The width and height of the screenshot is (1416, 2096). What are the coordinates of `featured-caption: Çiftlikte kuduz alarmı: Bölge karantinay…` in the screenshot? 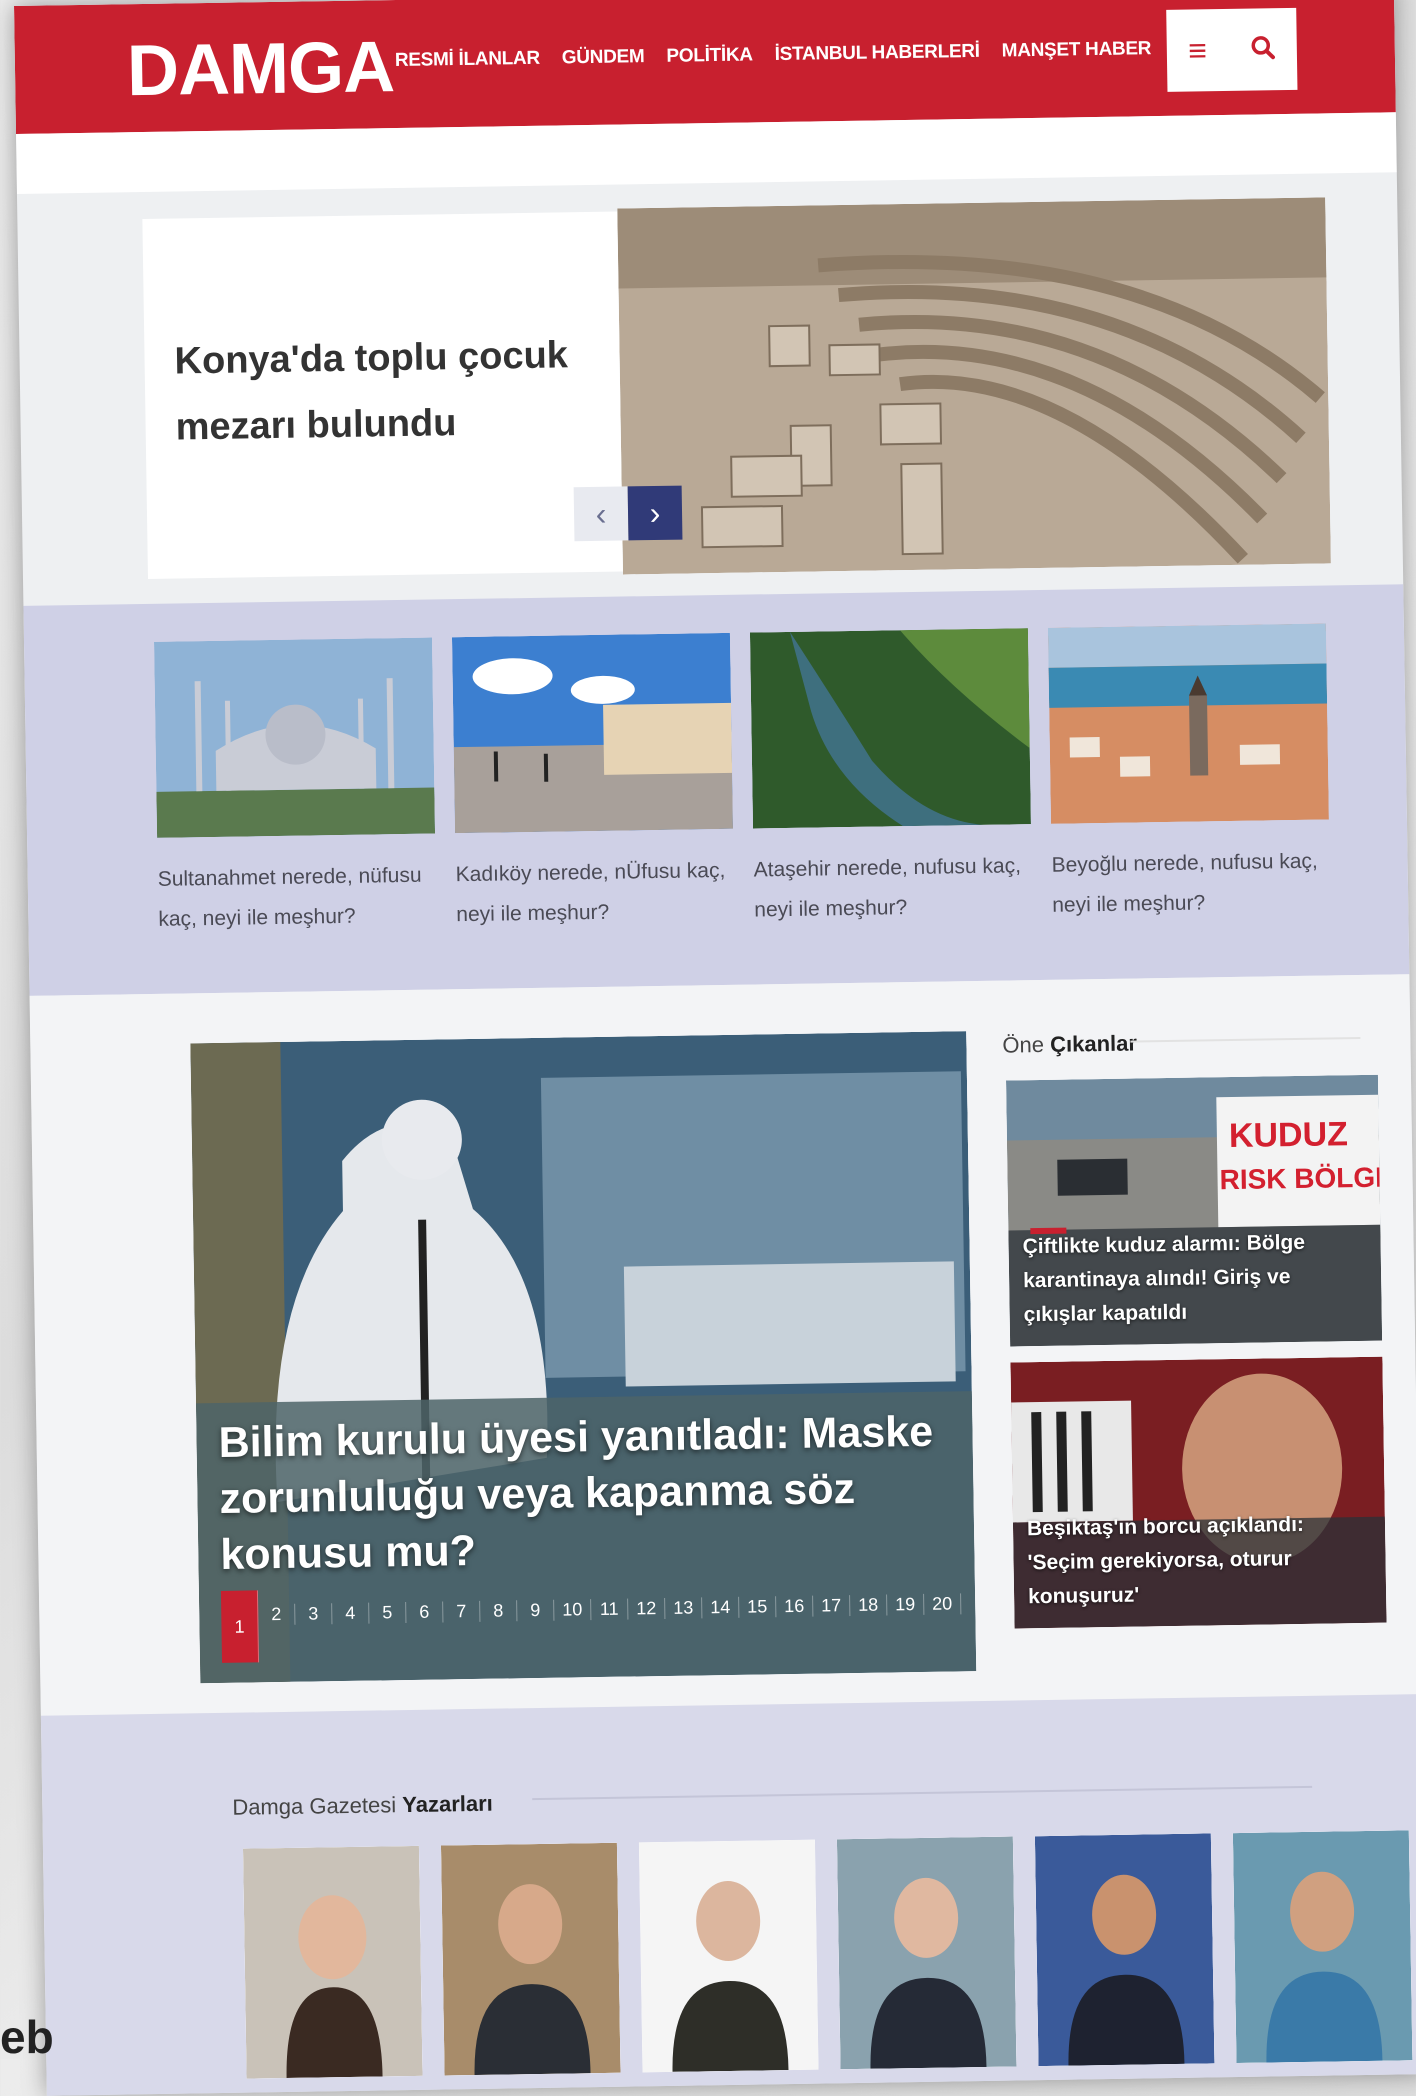 It's located at (1193, 1278).